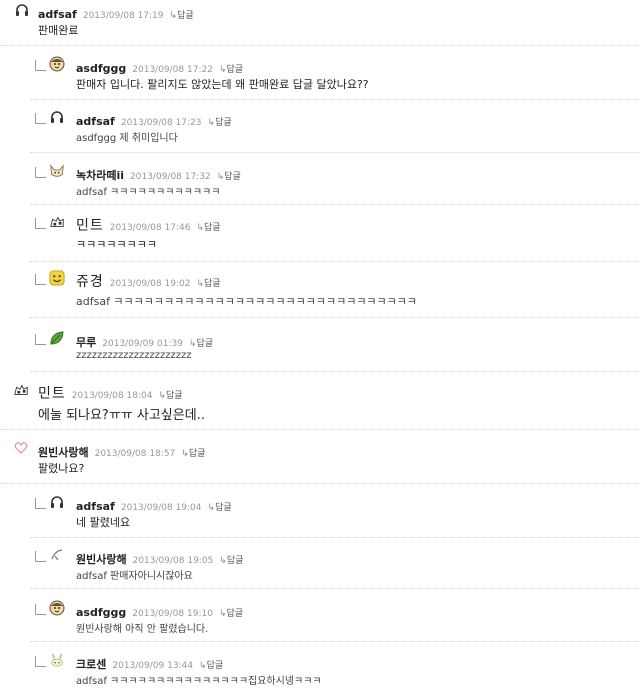 The width and height of the screenshot is (640, 688). Describe the element at coordinates (61, 468) in the screenshot. I see `comment-body: 팔렸나요?` at that location.